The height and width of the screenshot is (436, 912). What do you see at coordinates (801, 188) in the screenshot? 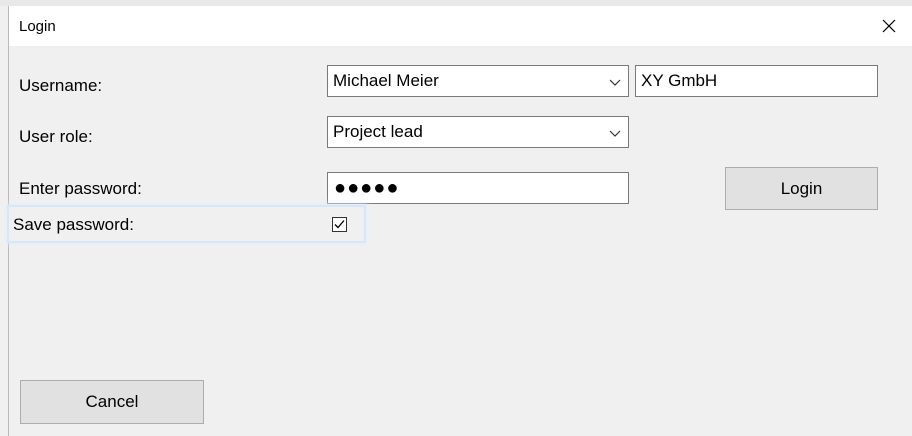
I see `login-button: Login` at bounding box center [801, 188].